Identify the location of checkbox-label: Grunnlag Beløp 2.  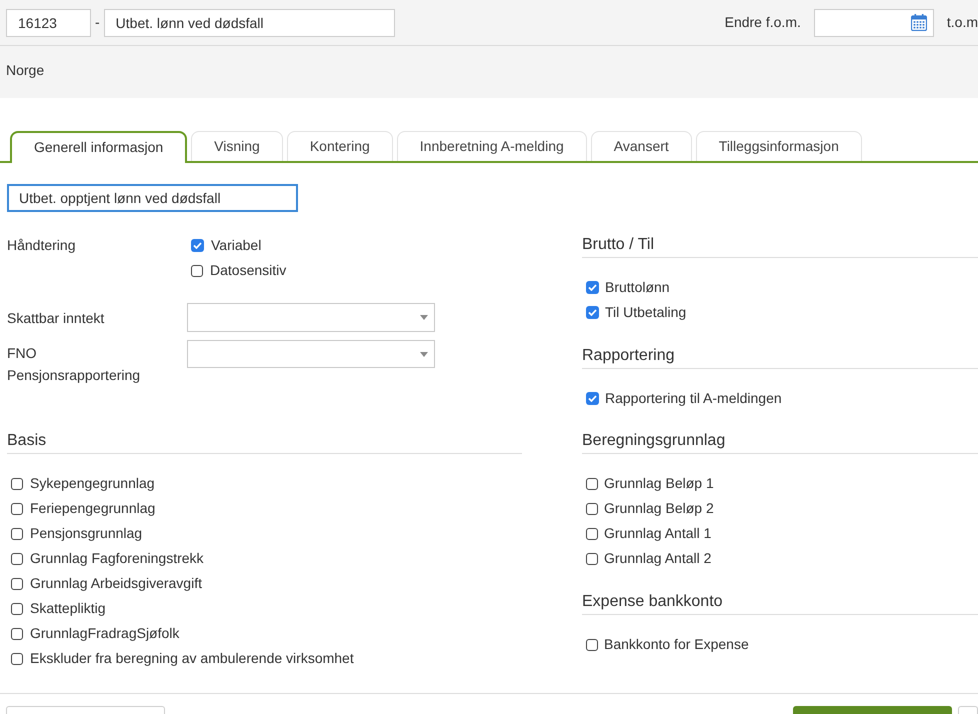
(659, 508).